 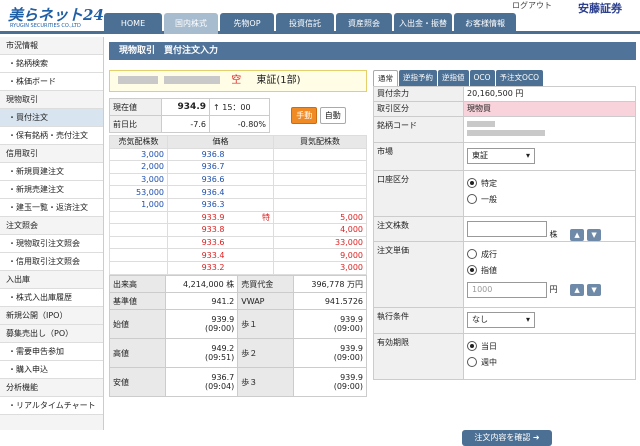 What do you see at coordinates (197, 230) in the screenshot?
I see `book-price: 933.8` at bounding box center [197, 230].